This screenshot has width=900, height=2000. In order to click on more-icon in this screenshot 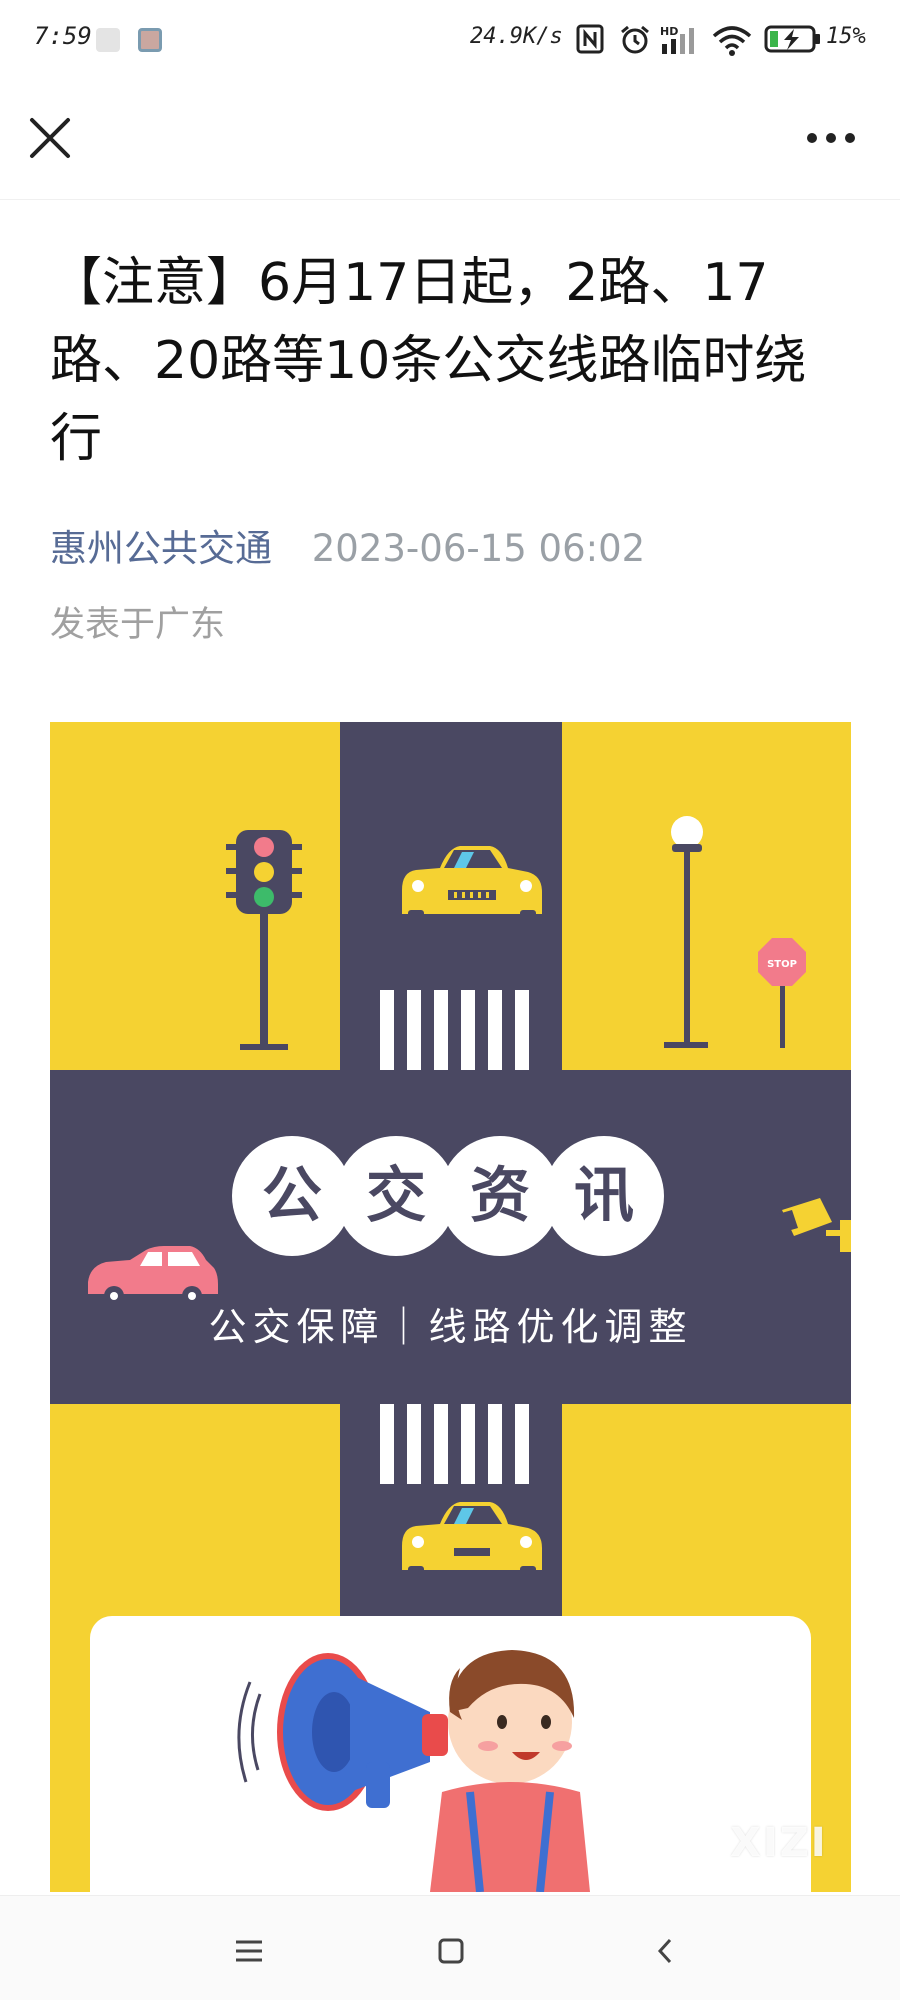, I will do `click(831, 138)`.